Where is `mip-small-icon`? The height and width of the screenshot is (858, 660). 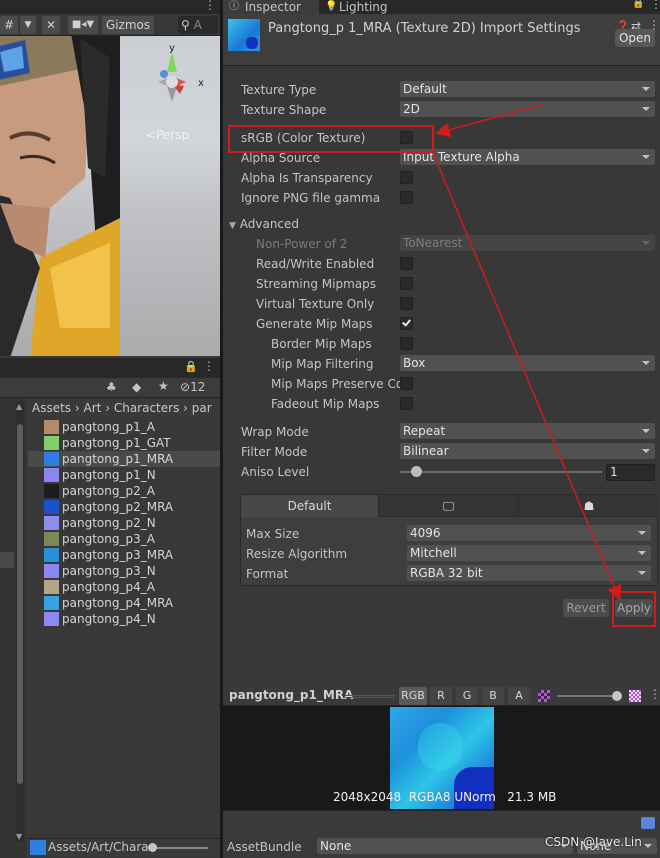
mip-small-icon is located at coordinates (544, 696).